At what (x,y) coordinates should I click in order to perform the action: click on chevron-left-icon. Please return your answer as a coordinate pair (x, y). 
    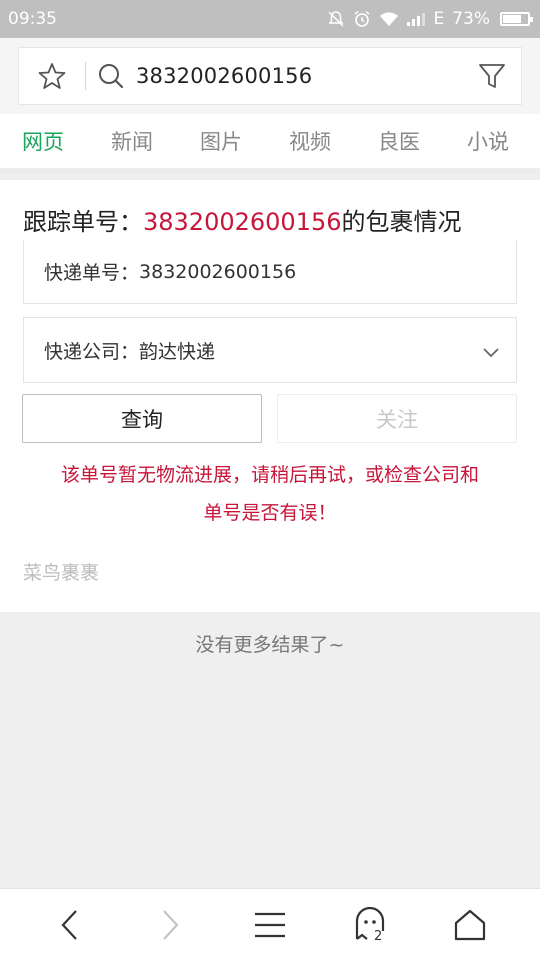
    Looking at the image, I should click on (69, 924).